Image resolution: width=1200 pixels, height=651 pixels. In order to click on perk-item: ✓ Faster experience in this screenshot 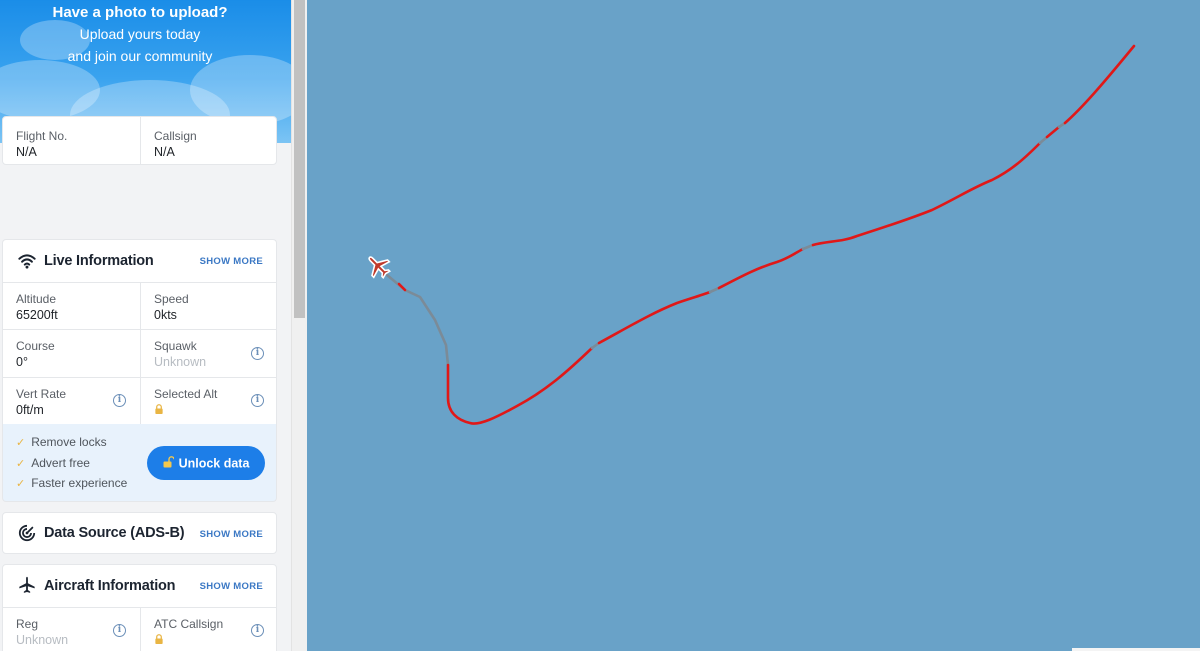, I will do `click(71, 483)`.